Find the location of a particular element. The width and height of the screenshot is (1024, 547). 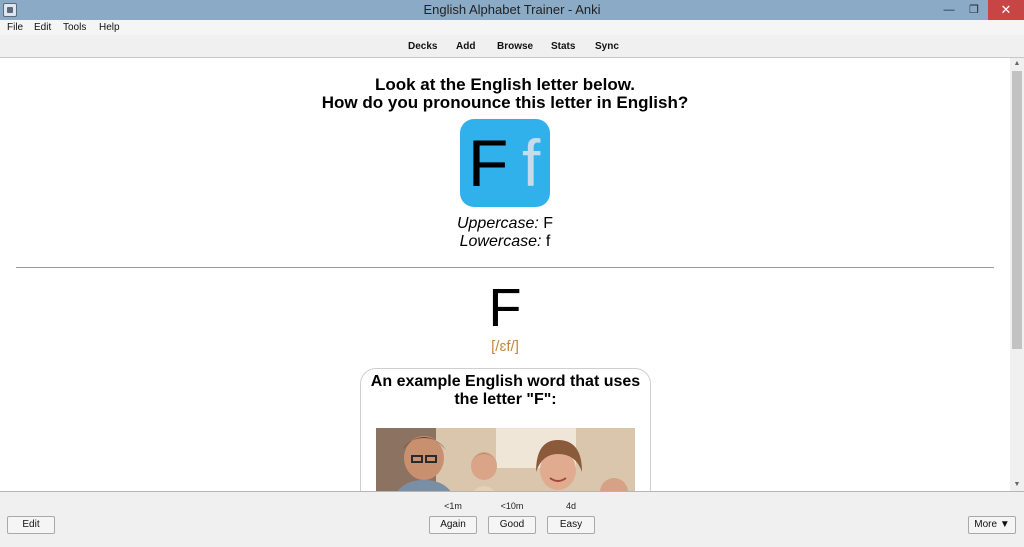

toolbar-browse-link: Browse is located at coordinates (515, 46).